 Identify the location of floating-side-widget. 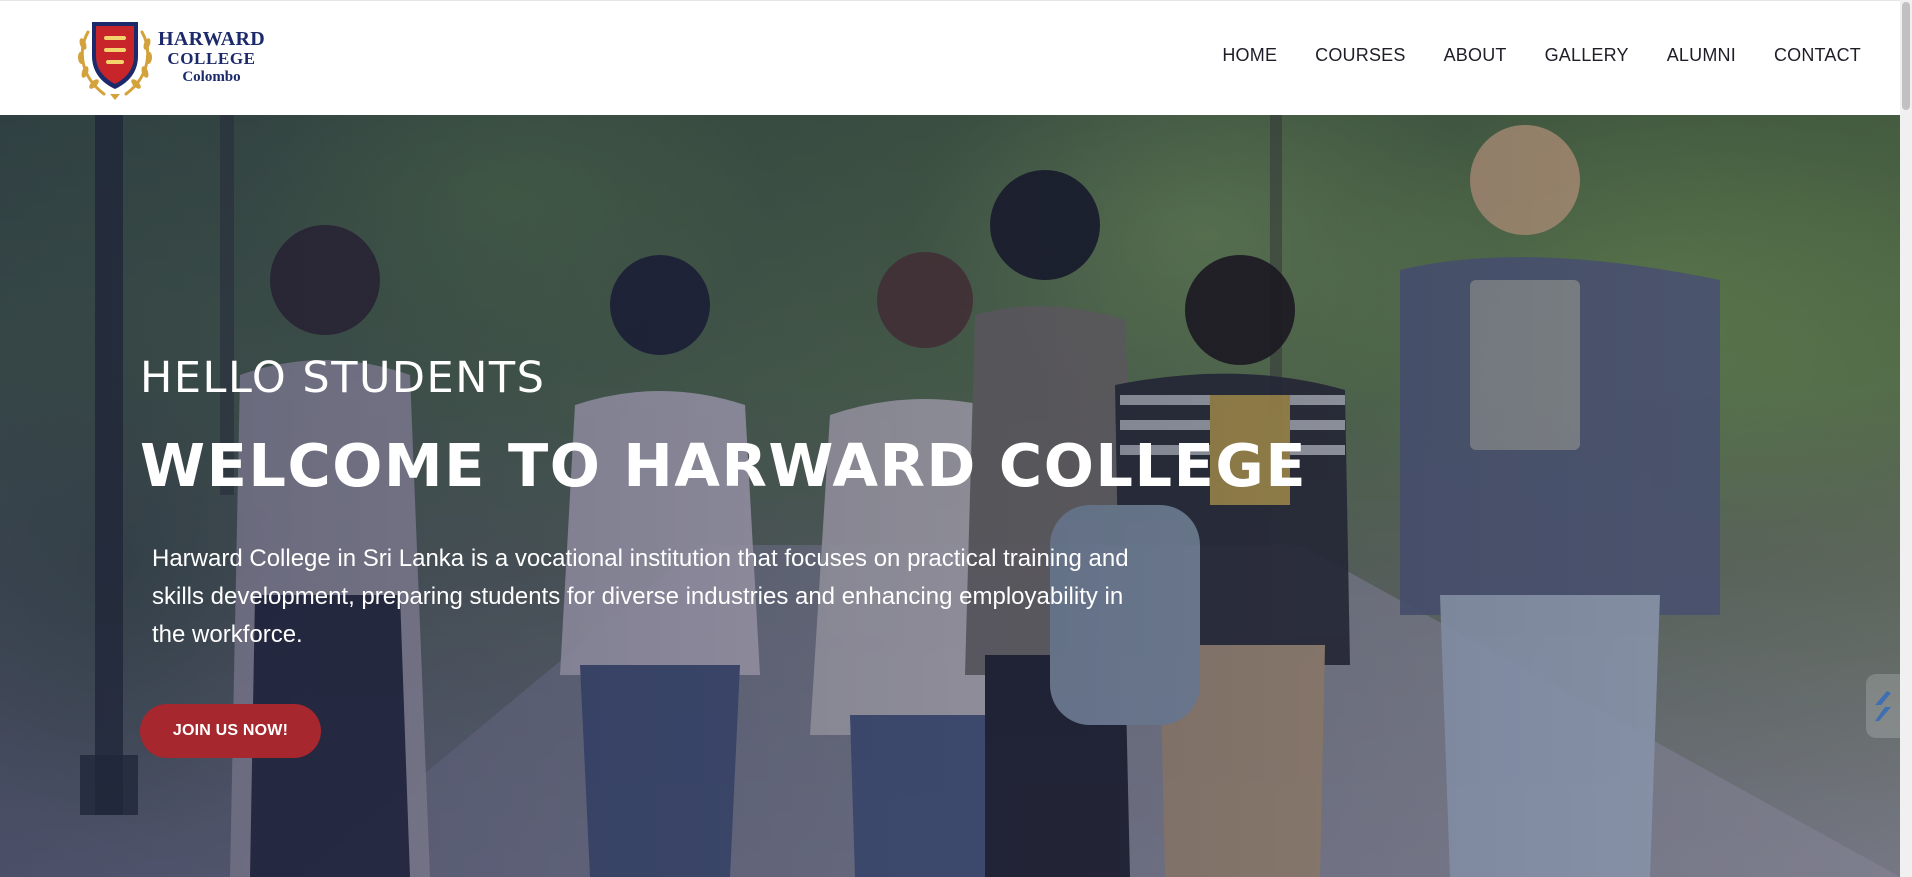
(1883, 706).